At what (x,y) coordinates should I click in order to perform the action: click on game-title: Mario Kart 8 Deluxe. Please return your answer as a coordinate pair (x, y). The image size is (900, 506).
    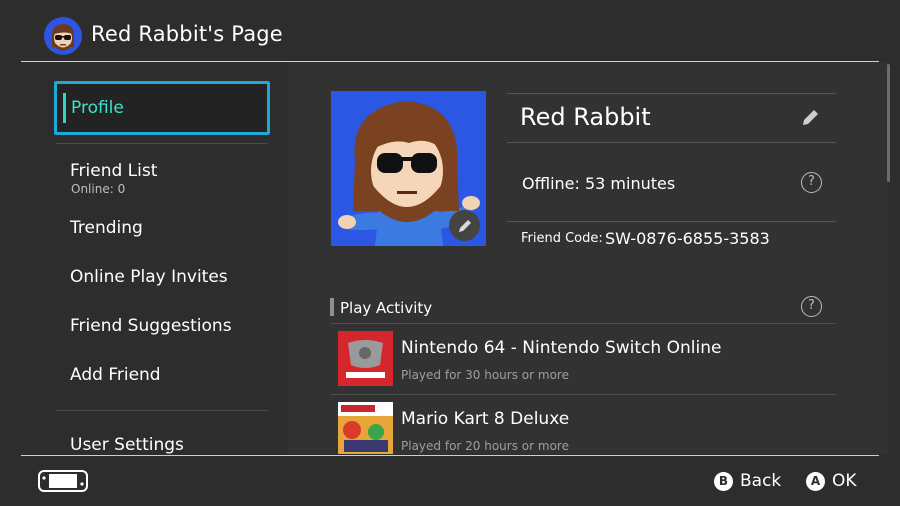
    Looking at the image, I should click on (485, 419).